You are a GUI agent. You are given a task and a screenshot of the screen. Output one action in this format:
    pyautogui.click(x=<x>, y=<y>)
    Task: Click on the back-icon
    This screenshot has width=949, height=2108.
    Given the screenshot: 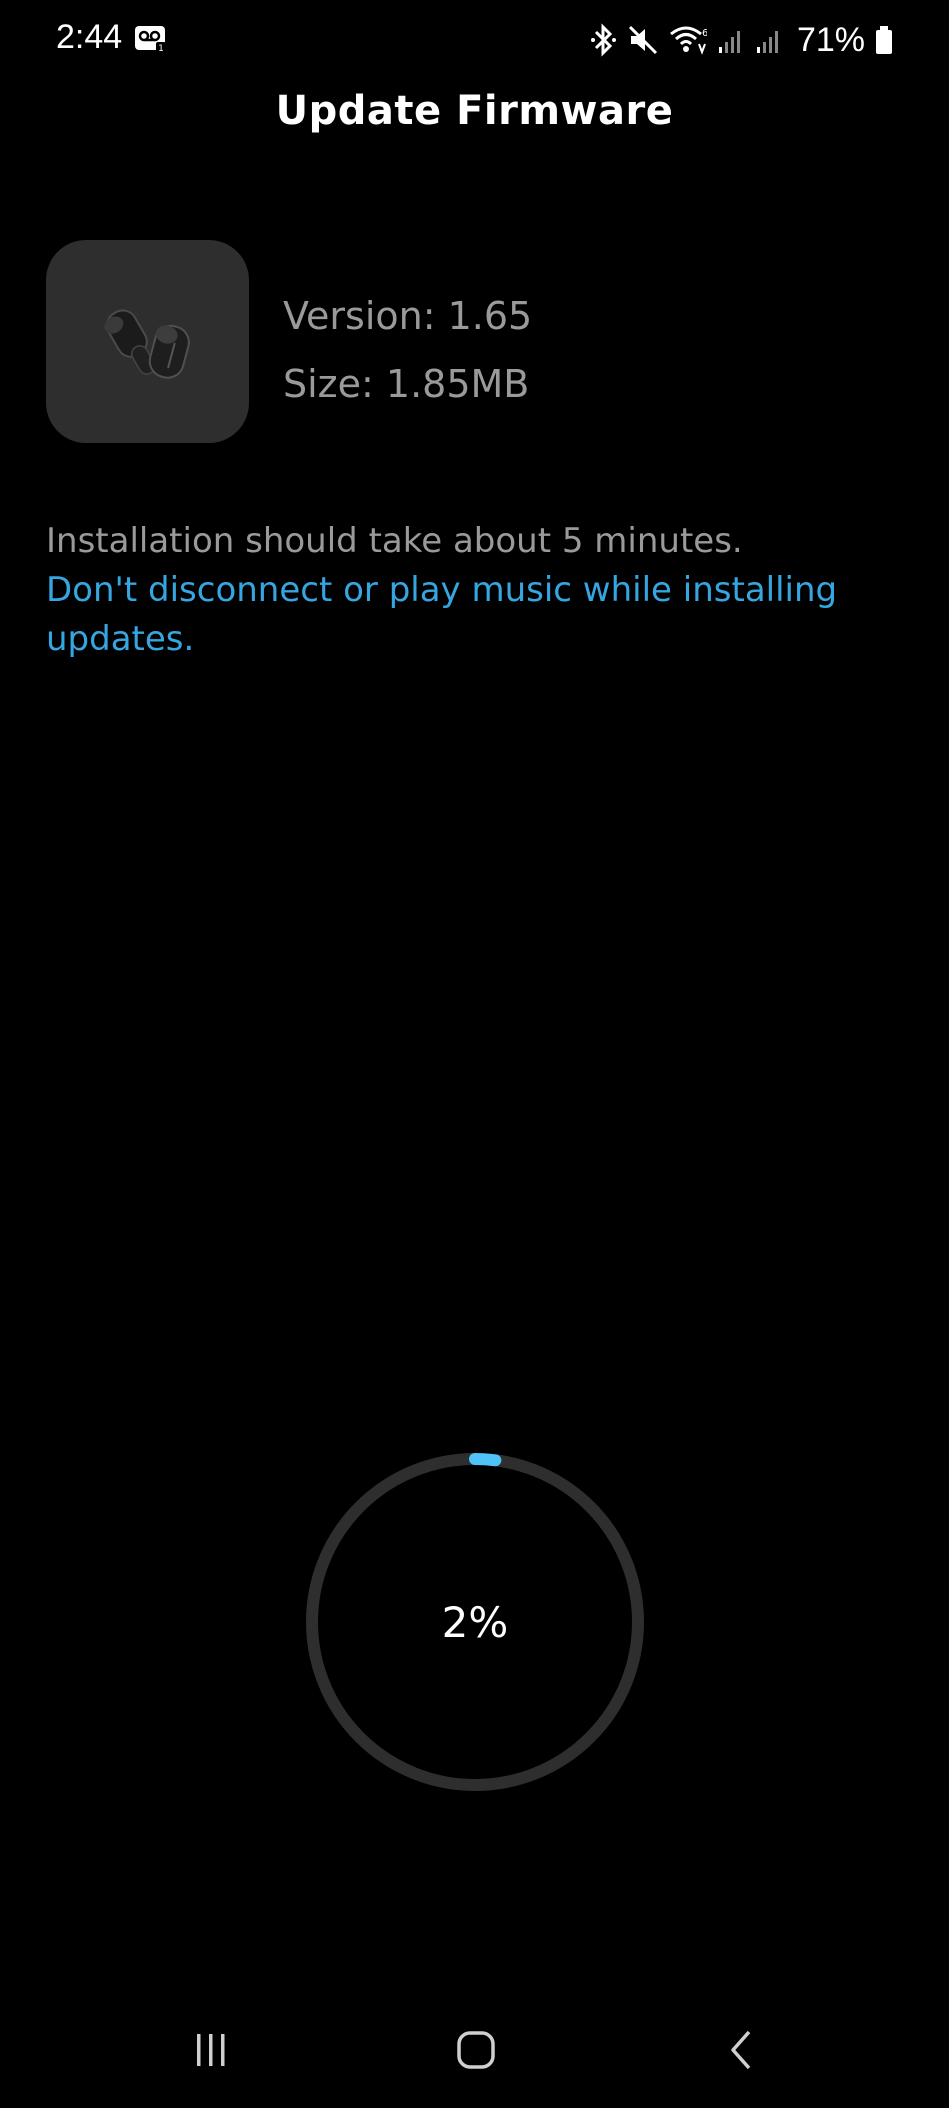 What is the action you would take?
    pyautogui.click(x=741, y=2050)
    